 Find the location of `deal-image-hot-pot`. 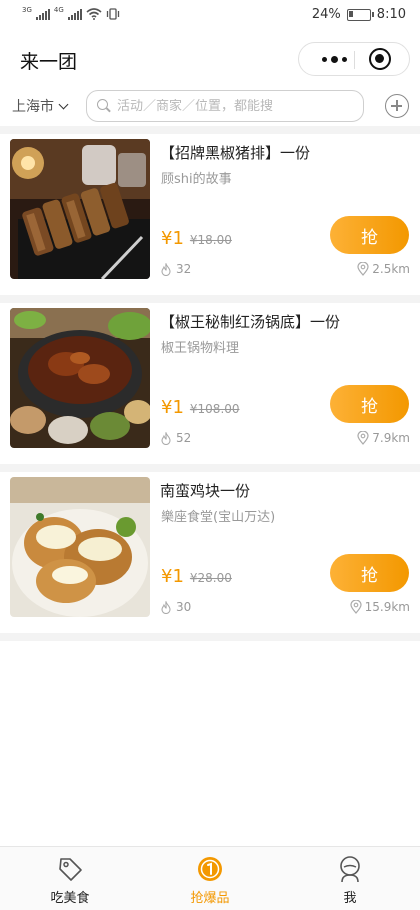

deal-image-hot-pot is located at coordinates (80, 378).